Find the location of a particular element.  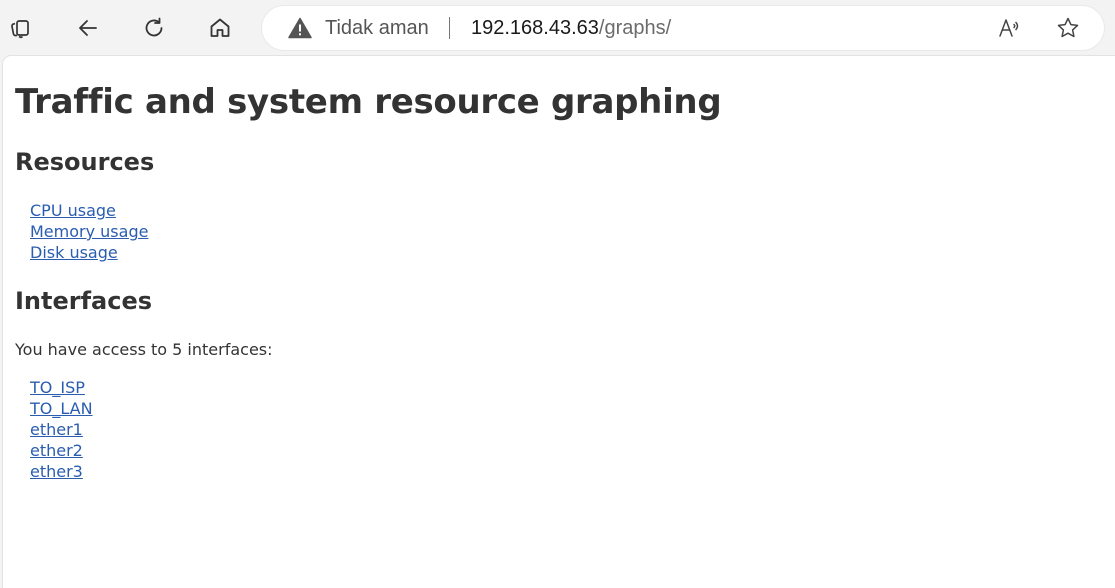

interface-link-ether2: ether2 is located at coordinates (56, 450).